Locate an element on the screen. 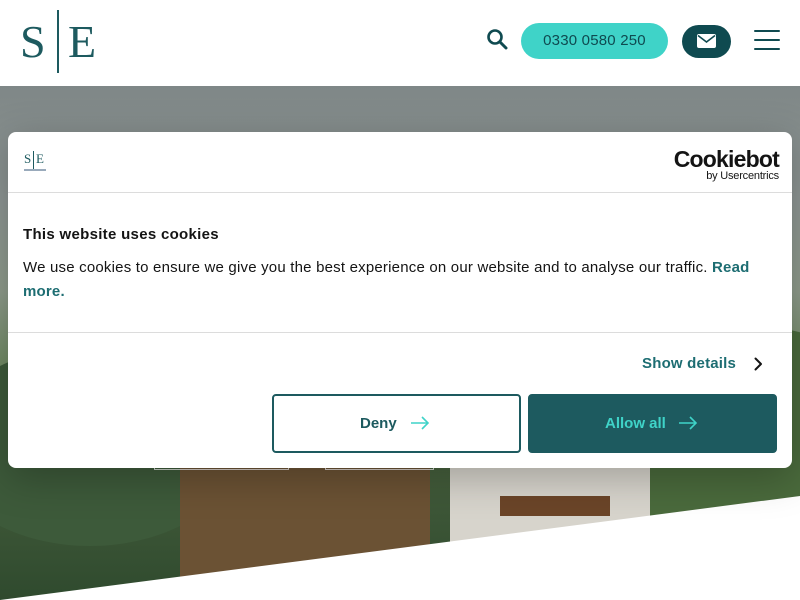 Image resolution: width=800 pixels, height=600 pixels. site-logo-small: S E is located at coordinates (35, 163).